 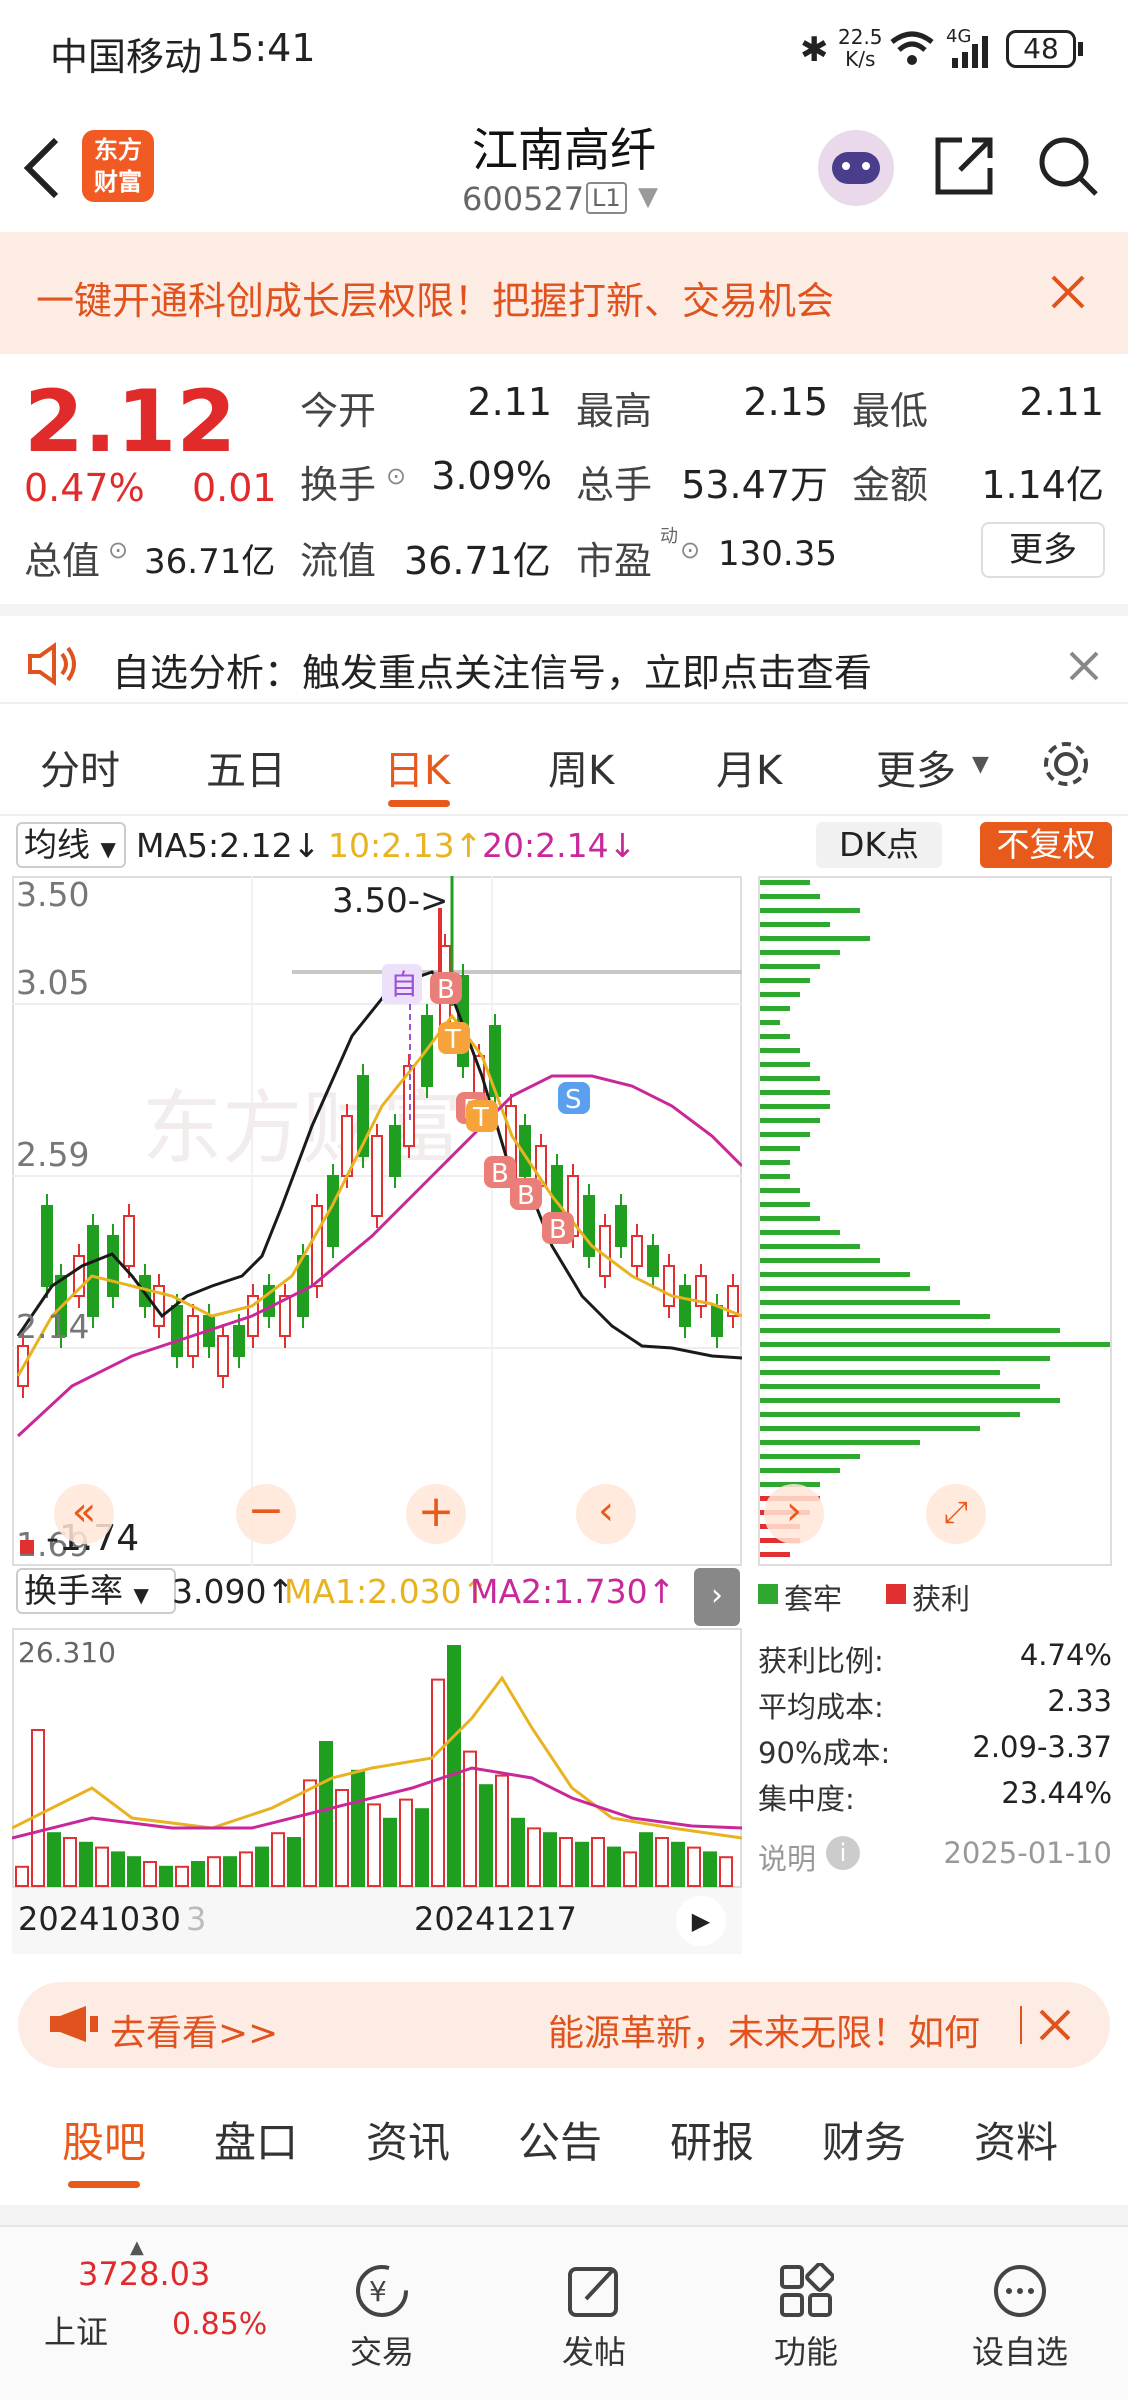 What do you see at coordinates (1042, 1747) in the screenshot?
I see `stat-value: 2.09-3.37` at bounding box center [1042, 1747].